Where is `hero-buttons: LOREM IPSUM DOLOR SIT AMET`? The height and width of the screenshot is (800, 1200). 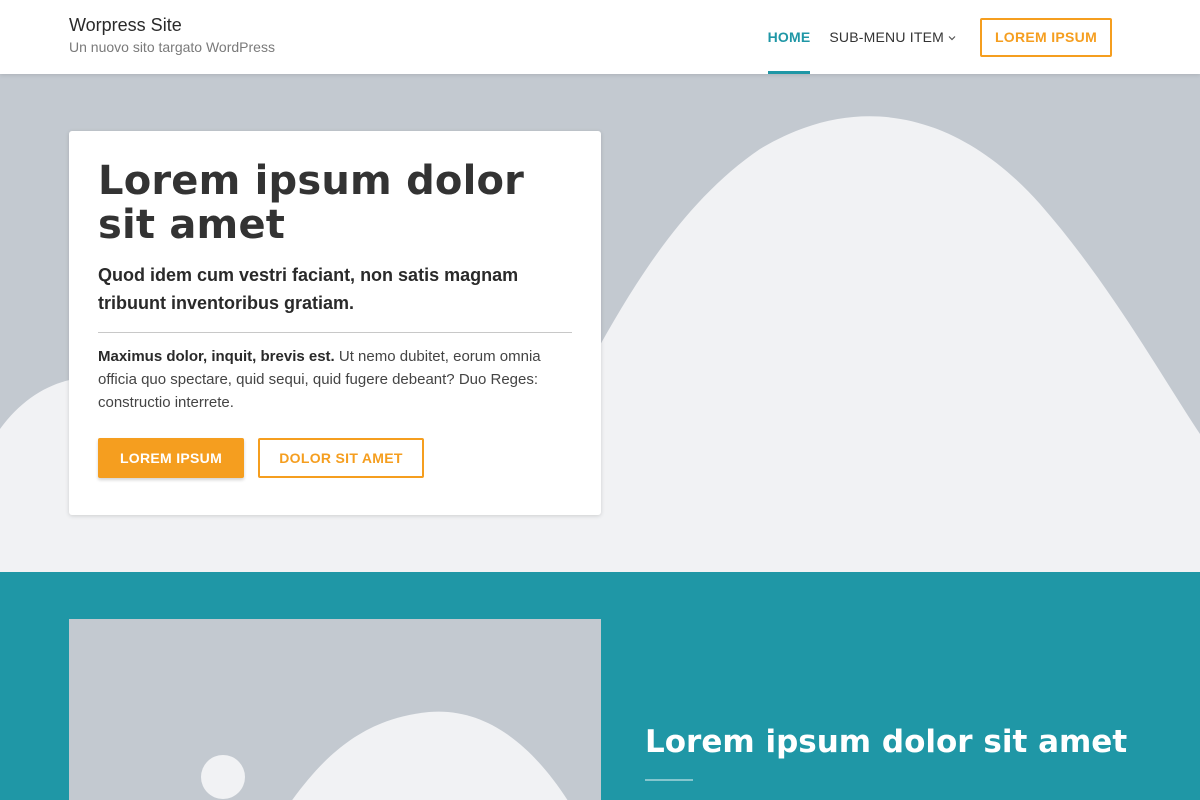 hero-buttons: LOREM IPSUM DOLOR SIT AMET is located at coordinates (335, 458).